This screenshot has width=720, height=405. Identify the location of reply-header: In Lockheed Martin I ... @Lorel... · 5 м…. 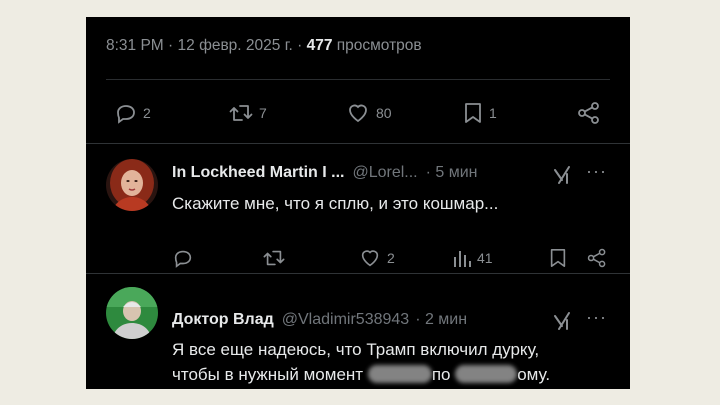
(325, 173).